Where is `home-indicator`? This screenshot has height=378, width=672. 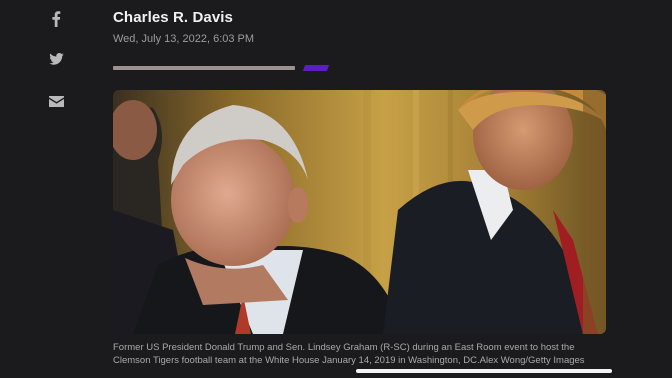 home-indicator is located at coordinates (484, 371).